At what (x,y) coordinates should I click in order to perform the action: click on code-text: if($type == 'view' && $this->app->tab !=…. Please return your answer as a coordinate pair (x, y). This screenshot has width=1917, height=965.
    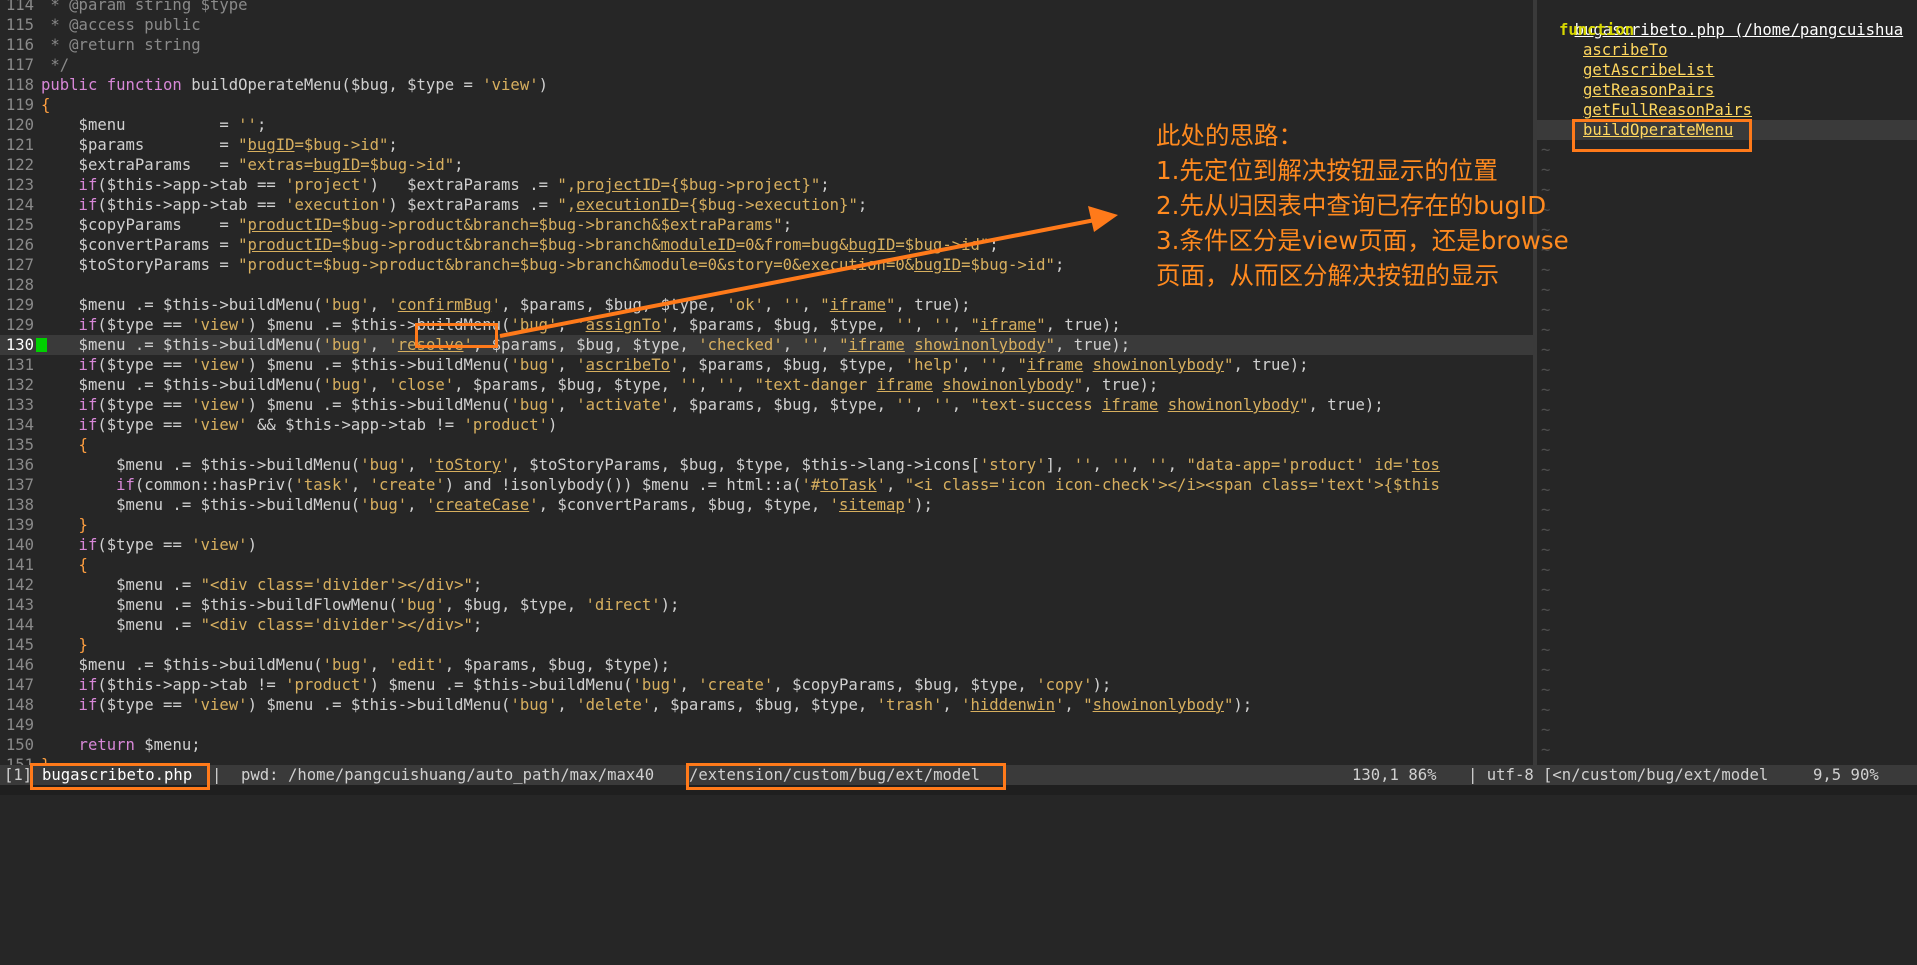
    Looking at the image, I should click on (299, 425).